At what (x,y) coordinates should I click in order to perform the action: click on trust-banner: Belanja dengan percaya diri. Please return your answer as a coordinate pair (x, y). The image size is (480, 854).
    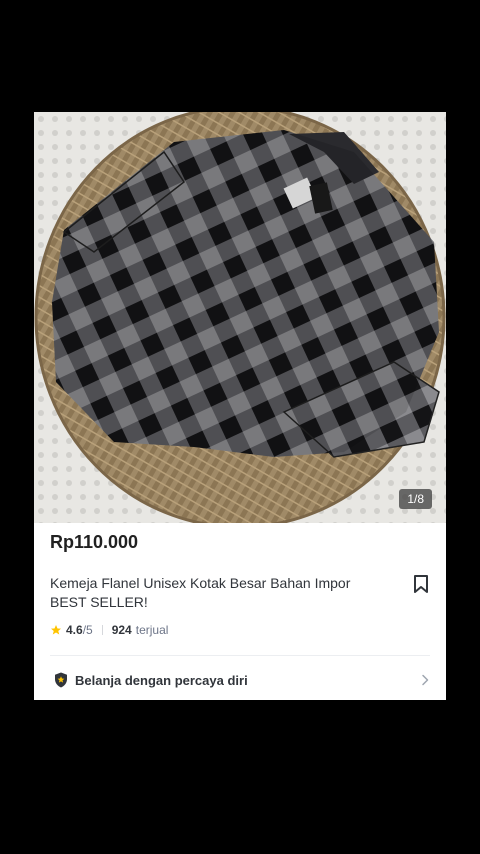
    Looking at the image, I should click on (240, 680).